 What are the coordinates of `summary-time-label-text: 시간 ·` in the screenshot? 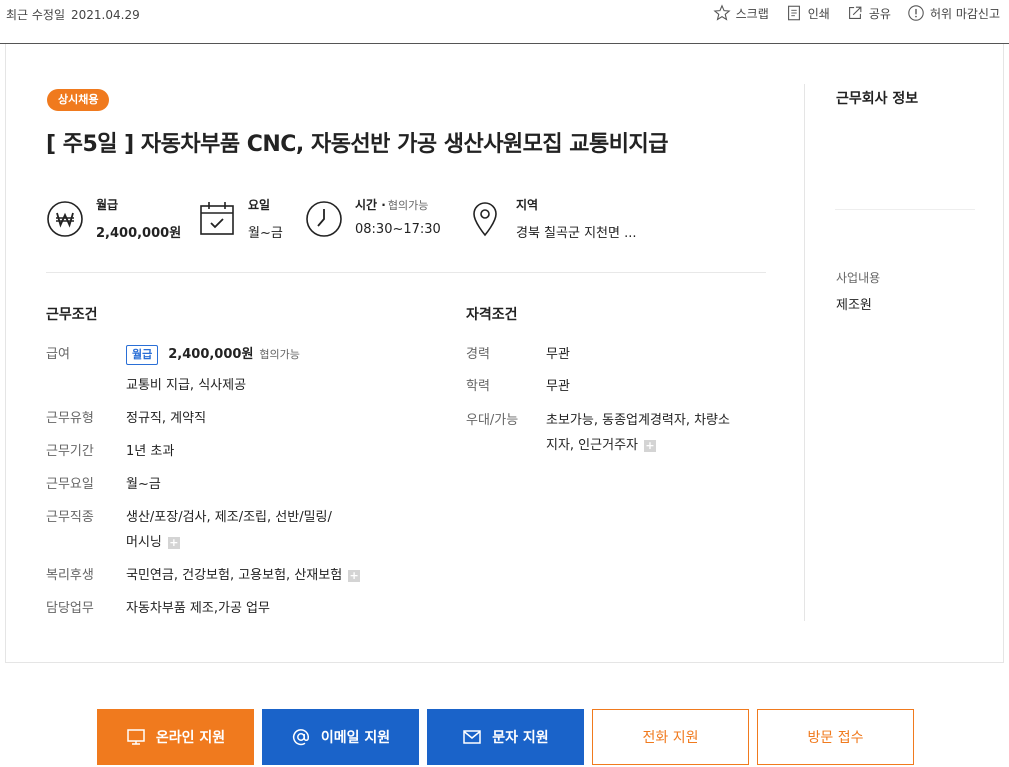 It's located at (370, 205).